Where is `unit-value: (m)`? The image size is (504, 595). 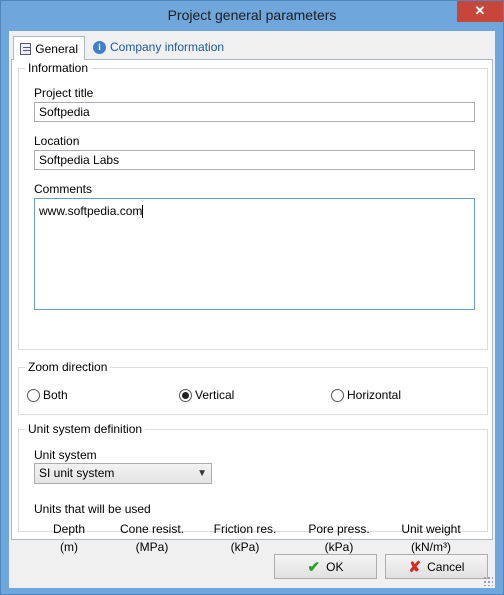 unit-value: (m) is located at coordinates (69, 547).